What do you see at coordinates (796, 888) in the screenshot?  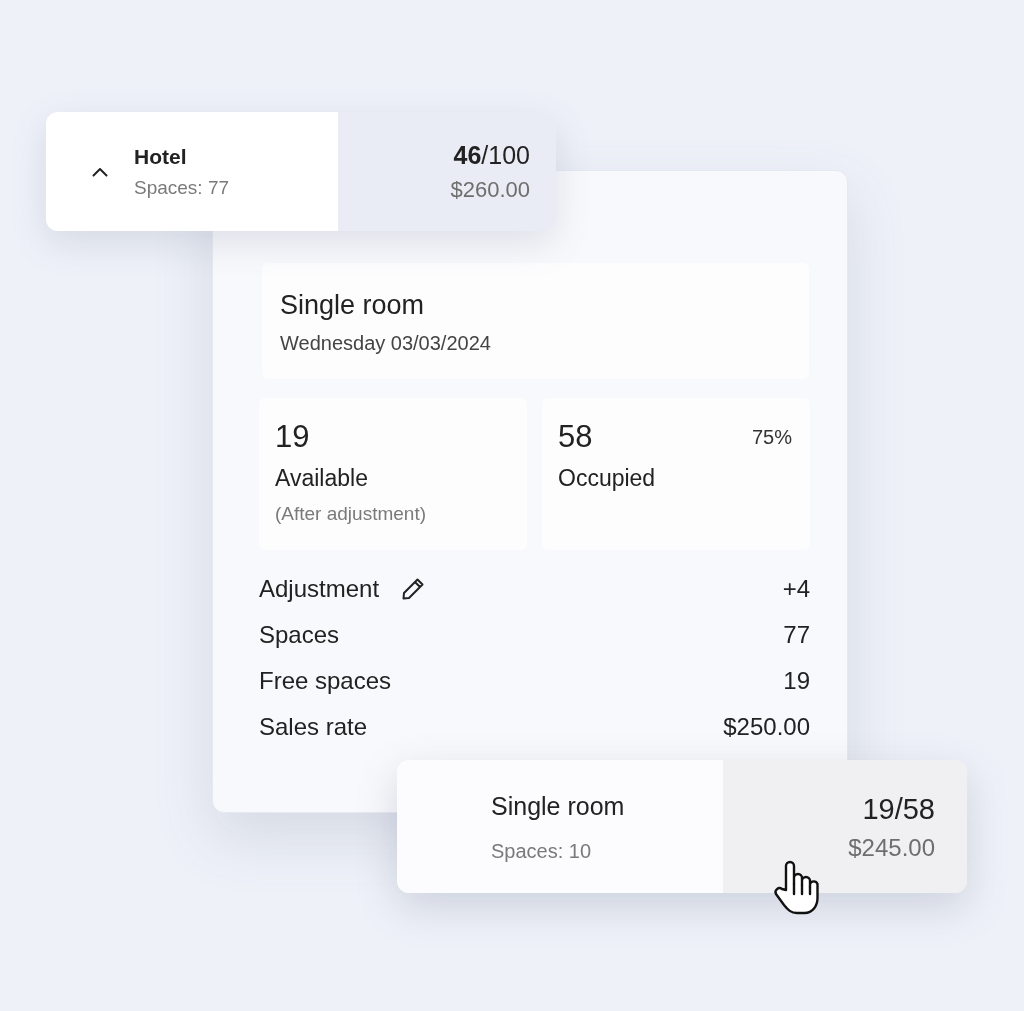 I see `hand-cursor-icon` at bounding box center [796, 888].